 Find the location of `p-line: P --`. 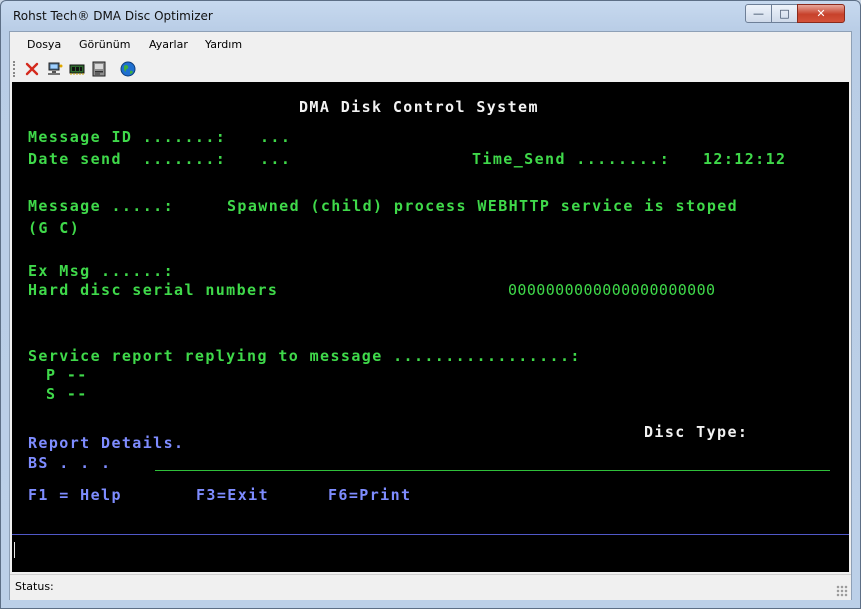

p-line: P -- is located at coordinates (67, 375).